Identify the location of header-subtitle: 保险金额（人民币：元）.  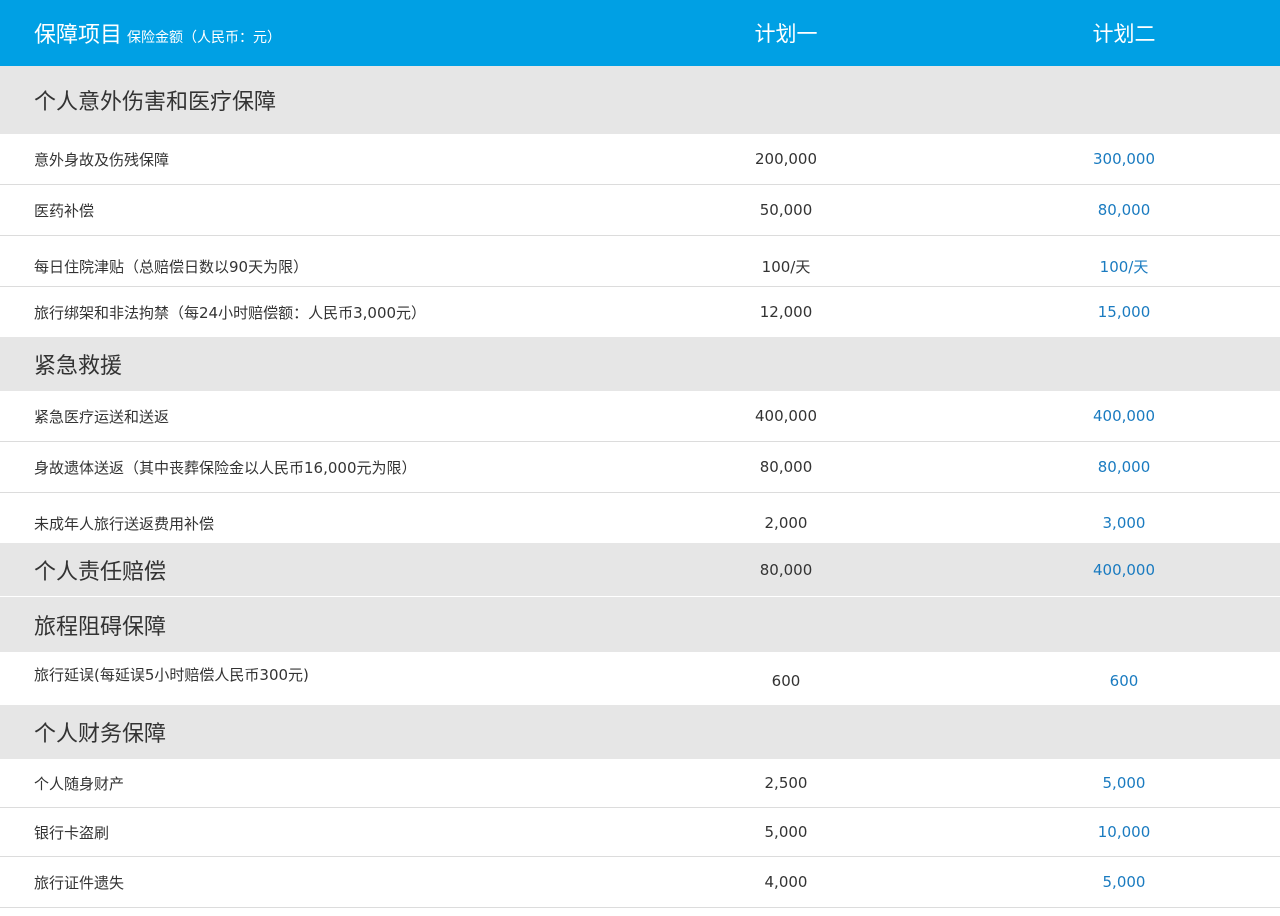
(204, 38).